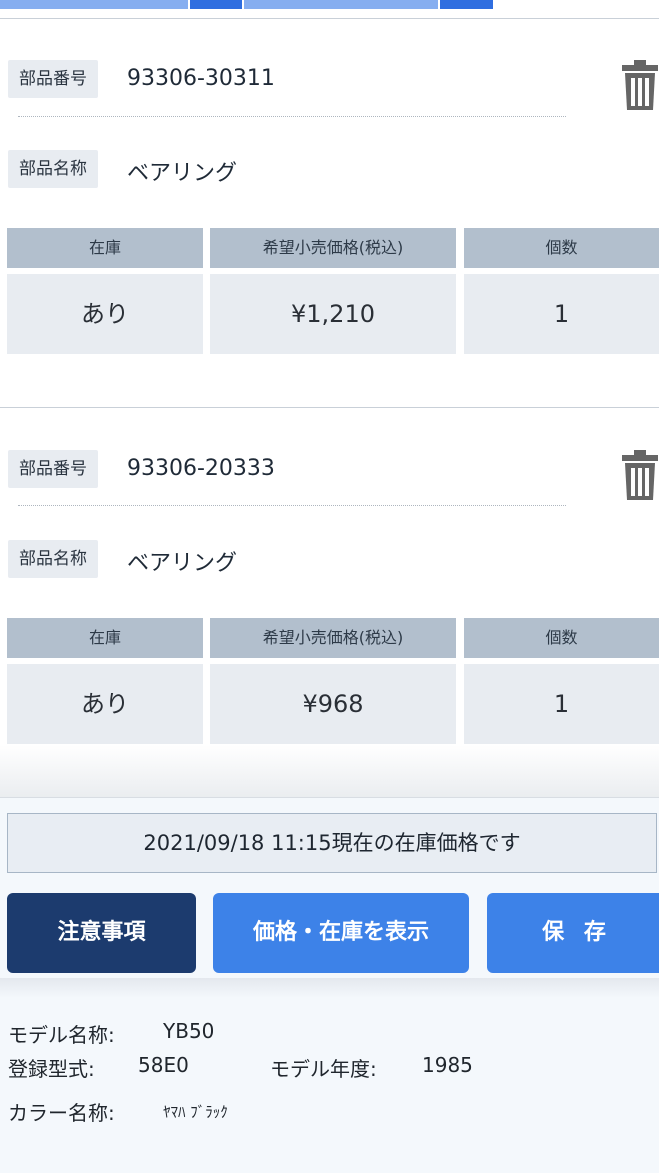  Describe the element at coordinates (573, 933) in the screenshot. I see `save-button: 保 存` at that location.